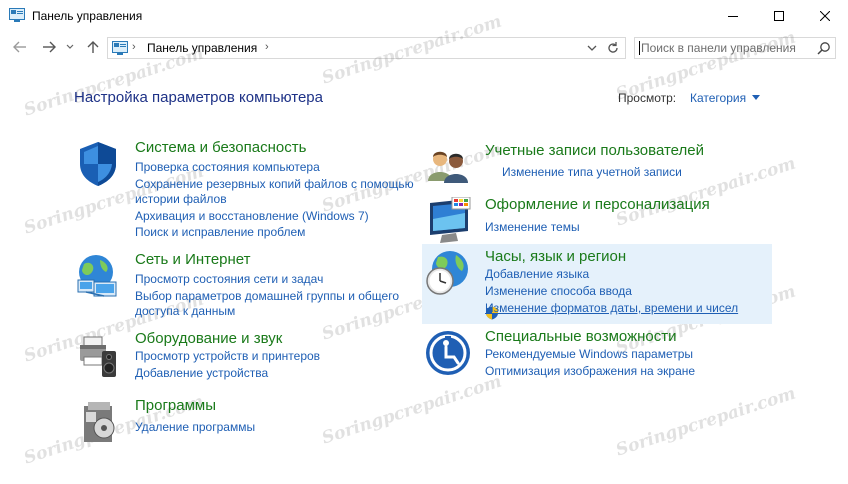  Describe the element at coordinates (824, 48) in the screenshot. I see `search-icon` at that location.